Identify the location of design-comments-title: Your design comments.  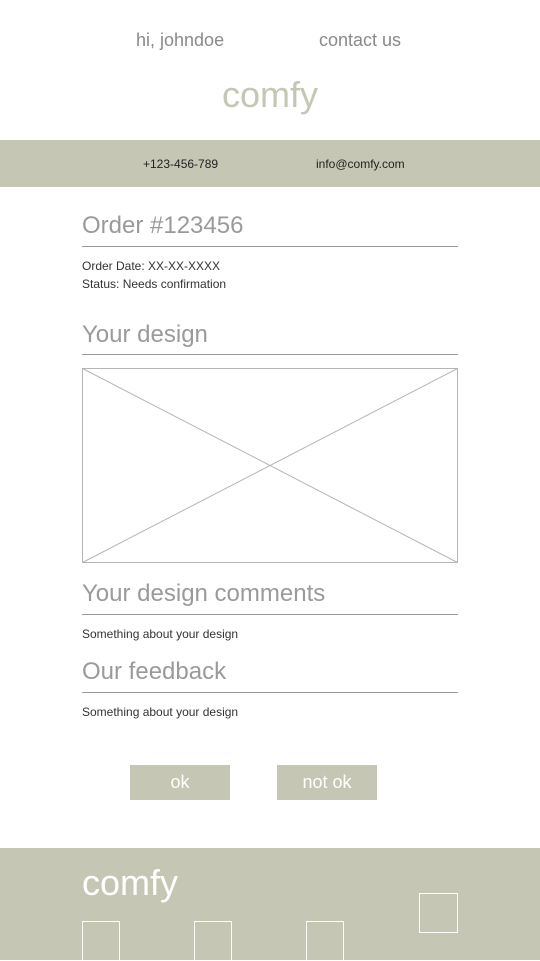
(270, 597).